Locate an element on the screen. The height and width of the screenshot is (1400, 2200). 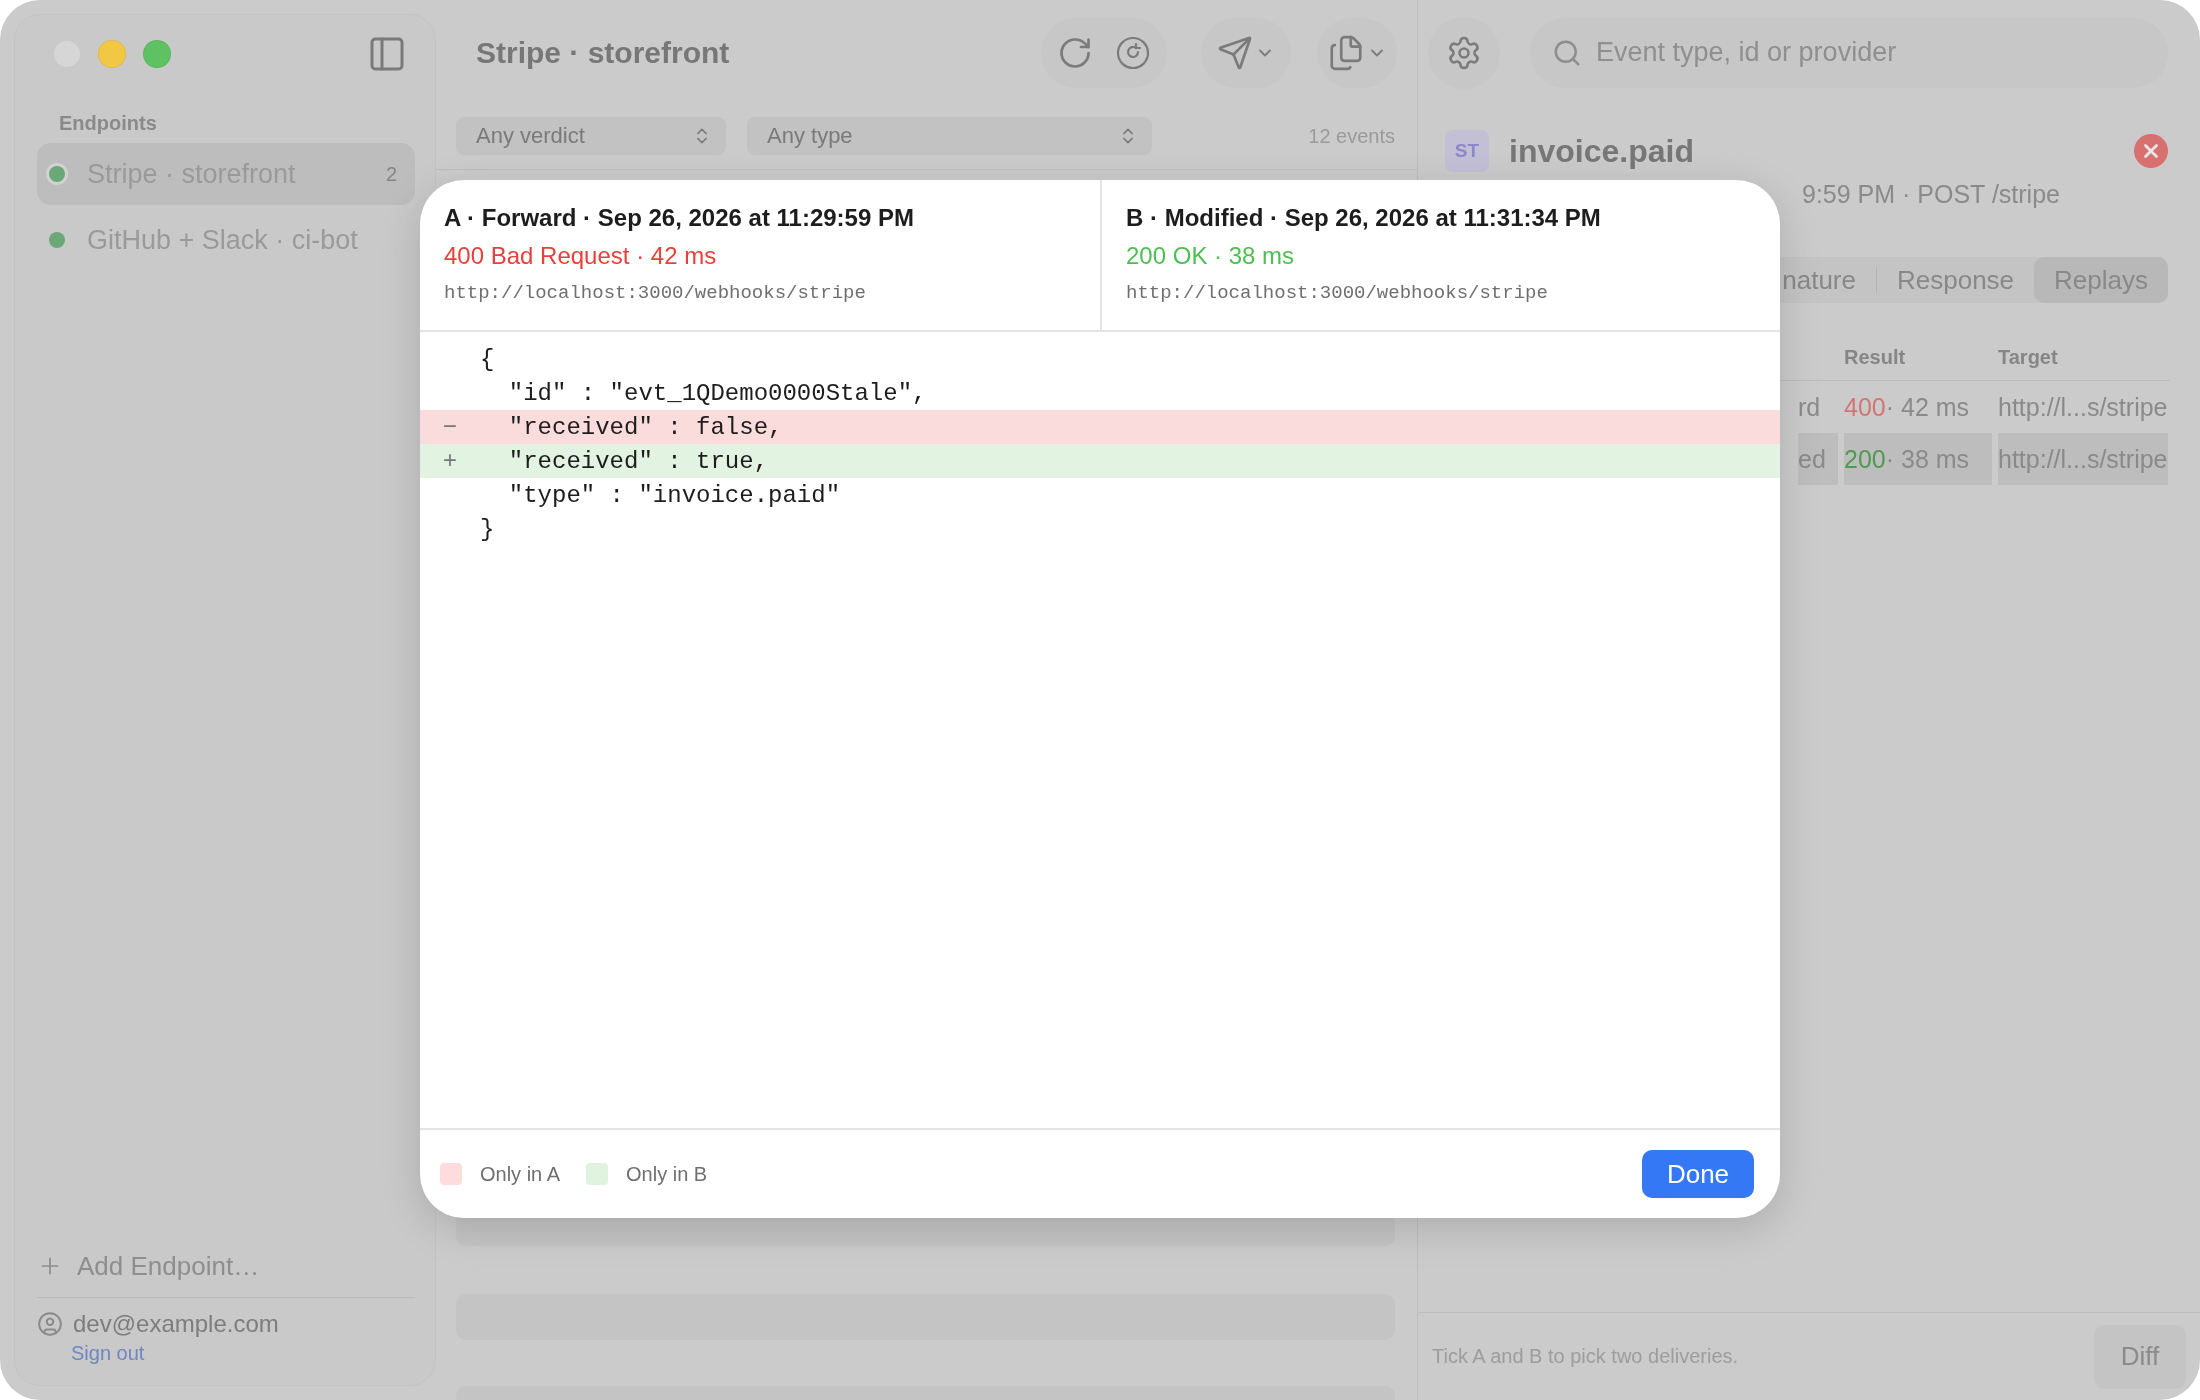
send-icon is located at coordinates (1235, 52).